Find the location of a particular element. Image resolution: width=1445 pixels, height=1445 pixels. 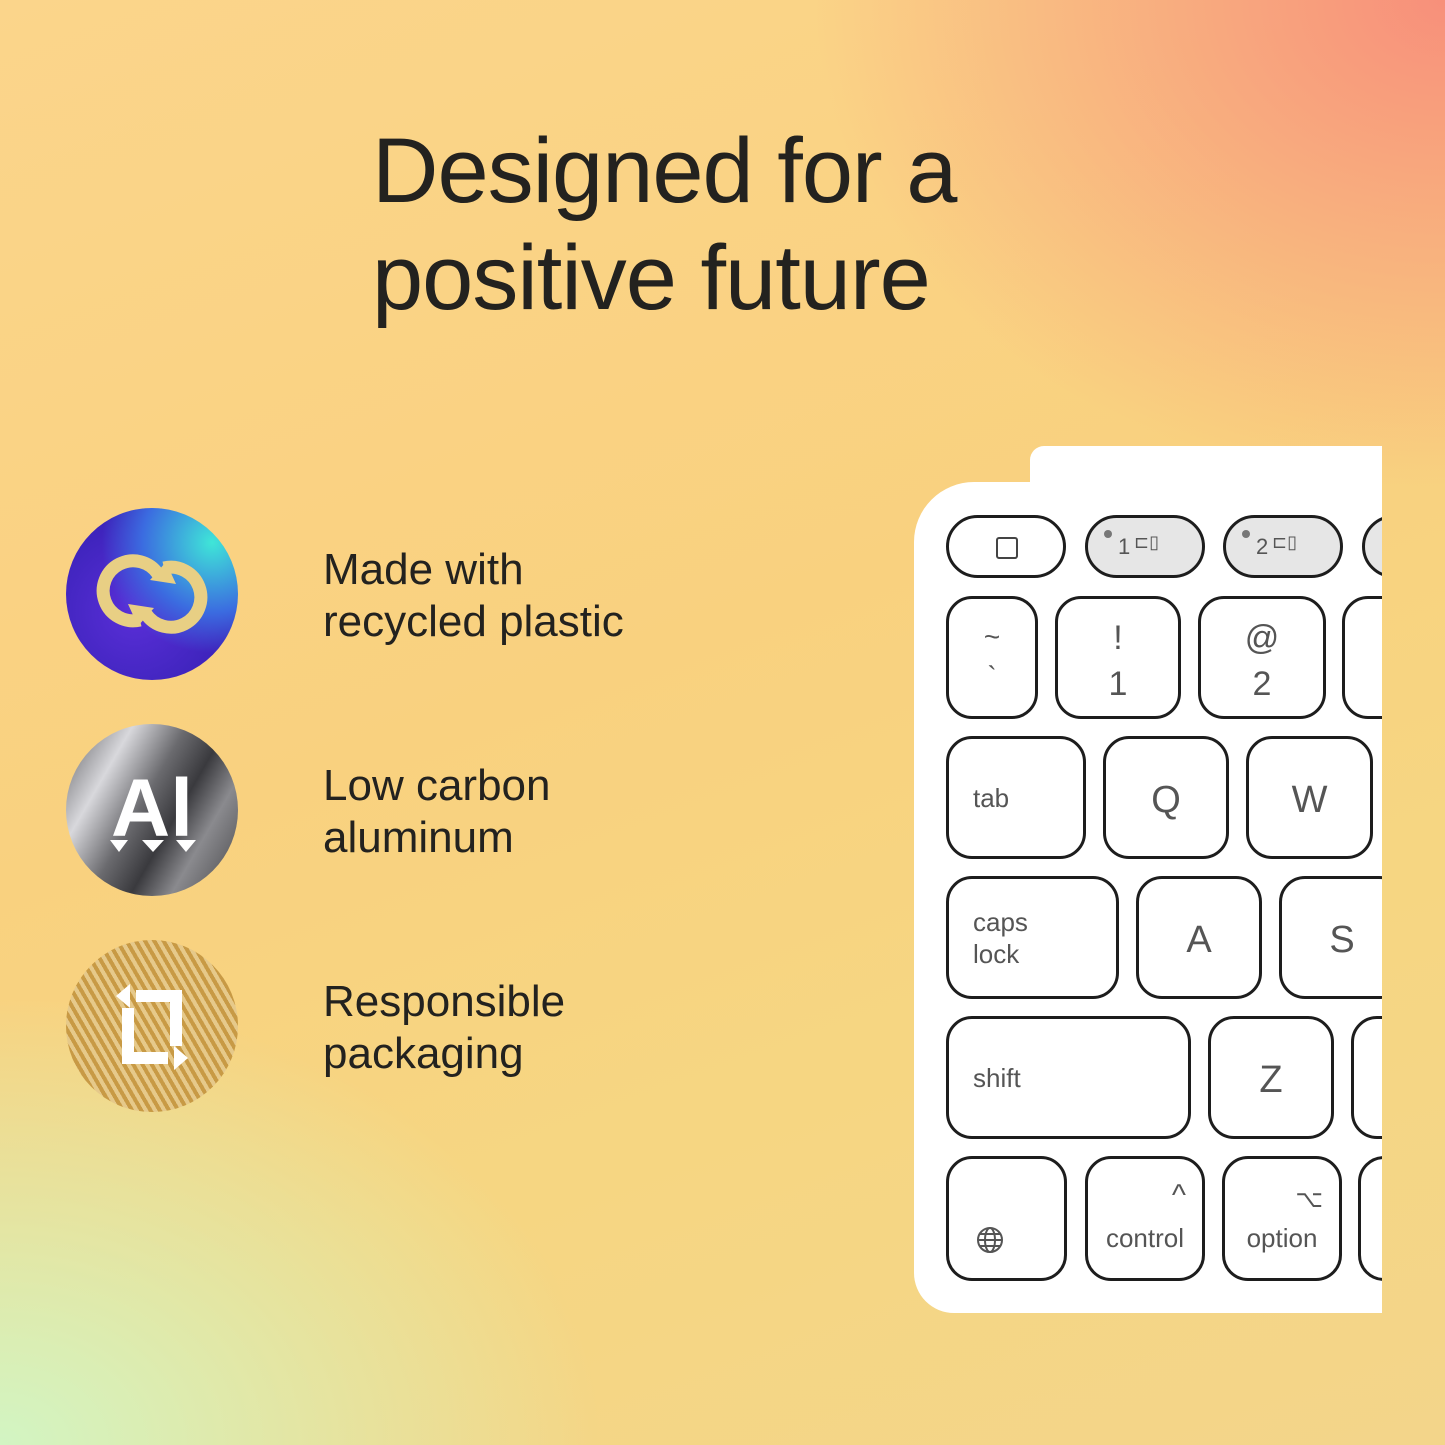

key-backtick: ~ ` is located at coordinates (992, 657).